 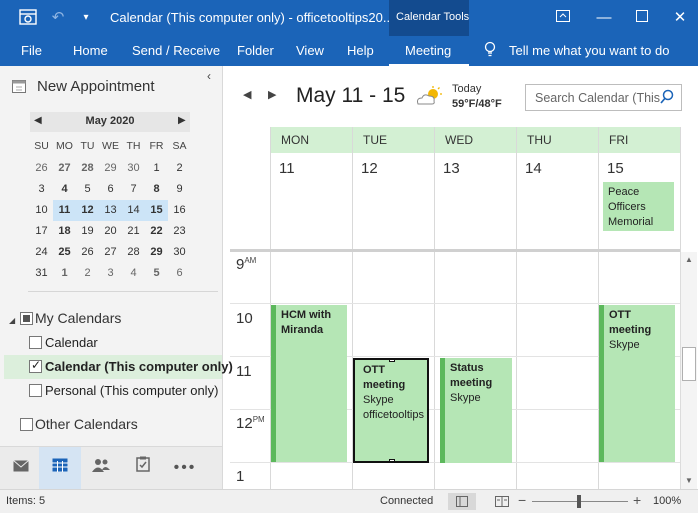 What do you see at coordinates (41, 210) in the screenshot?
I see `mini-calendar-day: 10` at bounding box center [41, 210].